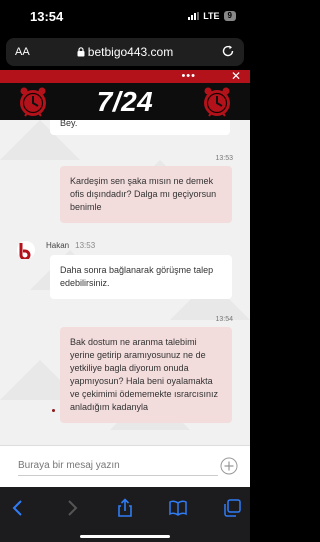  What do you see at coordinates (125, 17) in the screenshot?
I see `status-bar: 13:54 LTE 9` at bounding box center [125, 17].